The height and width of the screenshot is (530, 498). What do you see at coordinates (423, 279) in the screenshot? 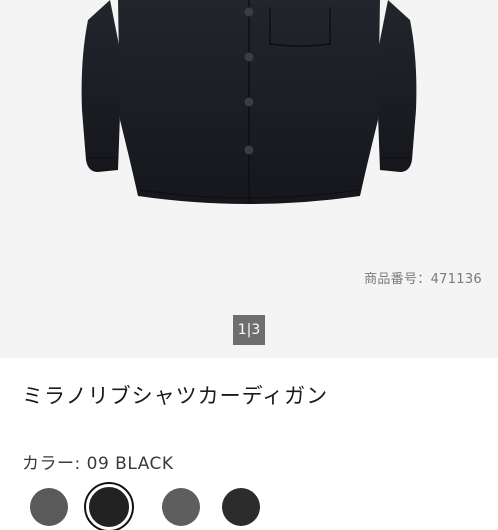
I see `product-code: 商品番号：471136` at bounding box center [423, 279].